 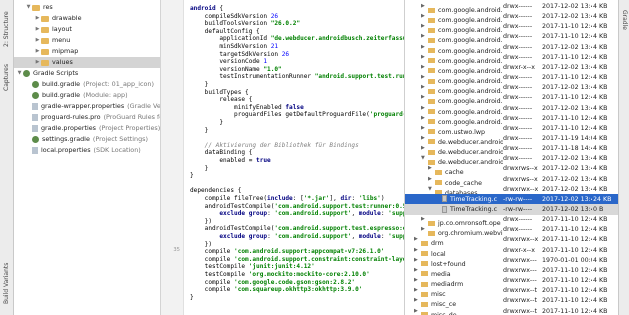 I want to click on tree-item-detail: (ProGuard Rules for, so click(x=132, y=117).